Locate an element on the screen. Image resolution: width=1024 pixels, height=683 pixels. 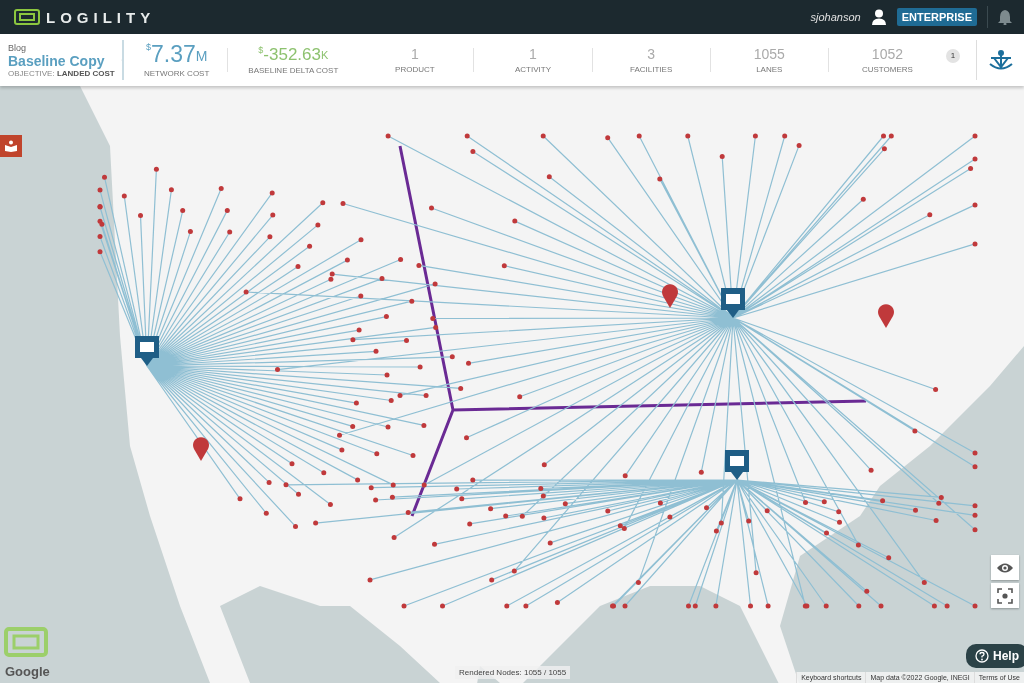
help-button: Help is located at coordinates (995, 656).